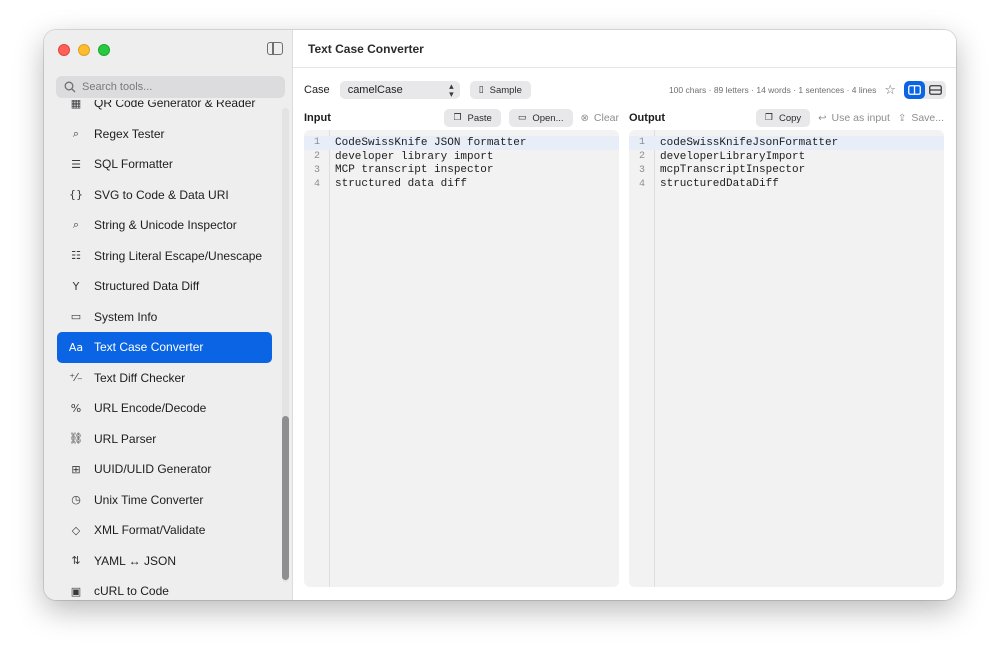  I want to click on output-line: 1 codeSwissKnifeJsonFormatter, so click(786, 143).